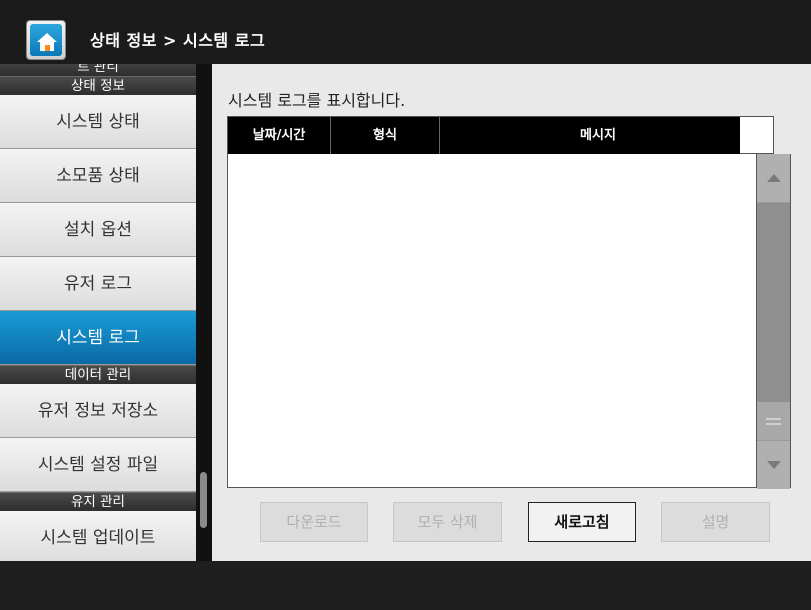  What do you see at coordinates (98, 501) in the screenshot?
I see `sidebar-section-maintenance: 유지 관리` at bounding box center [98, 501].